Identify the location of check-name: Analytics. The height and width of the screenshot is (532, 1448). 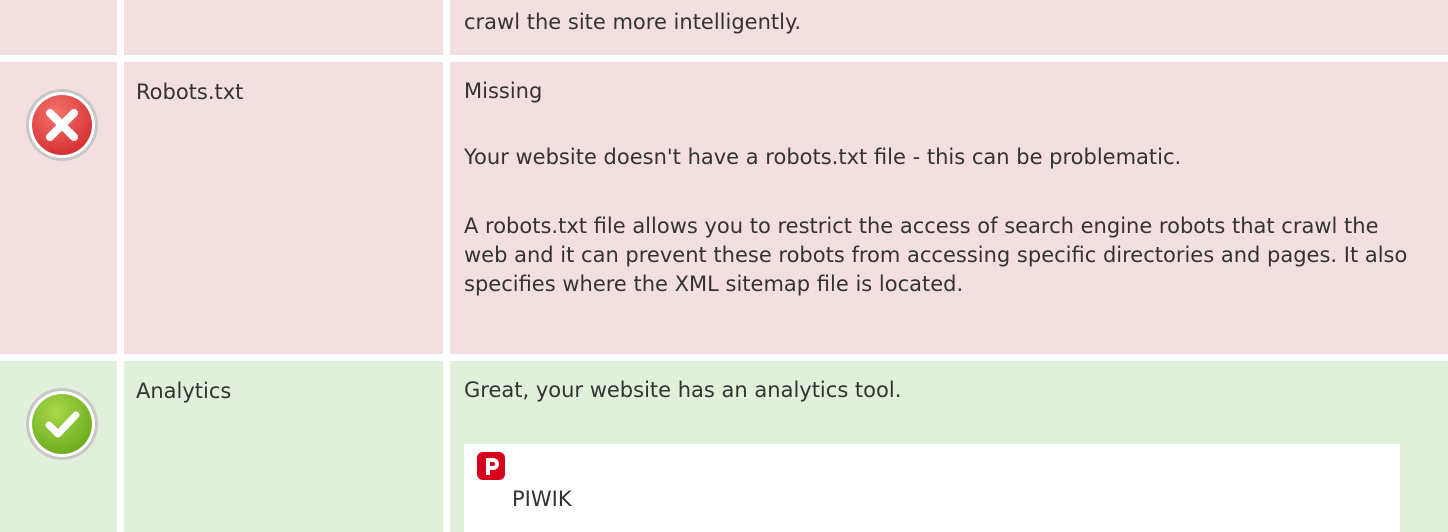
(184, 391).